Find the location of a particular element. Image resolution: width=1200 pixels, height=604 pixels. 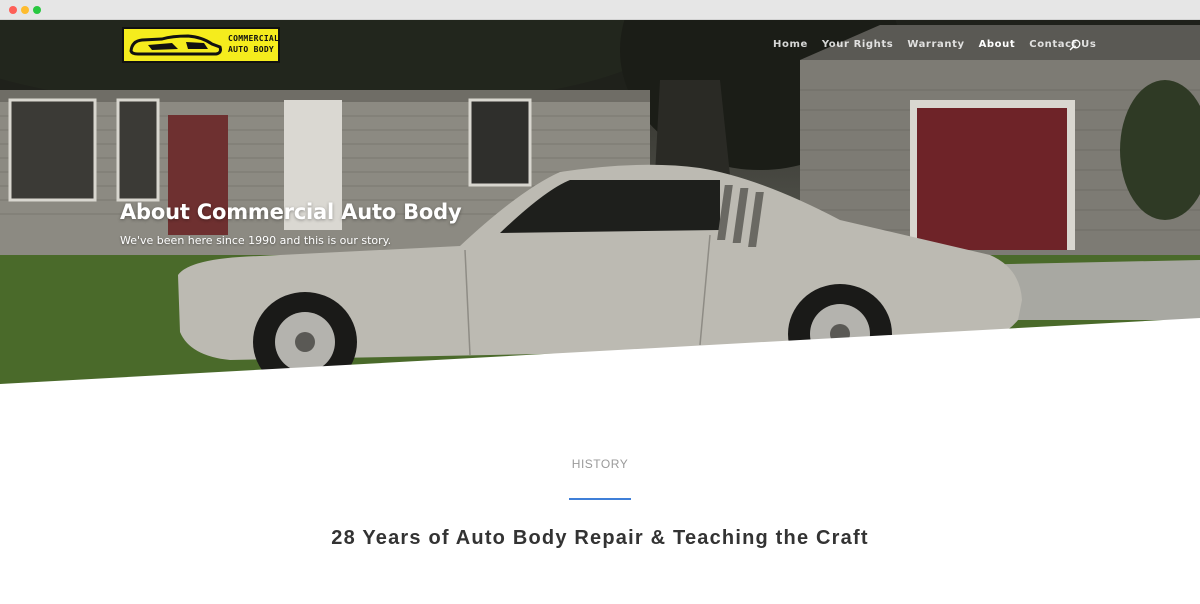

browser-title-bar is located at coordinates (600, 10).